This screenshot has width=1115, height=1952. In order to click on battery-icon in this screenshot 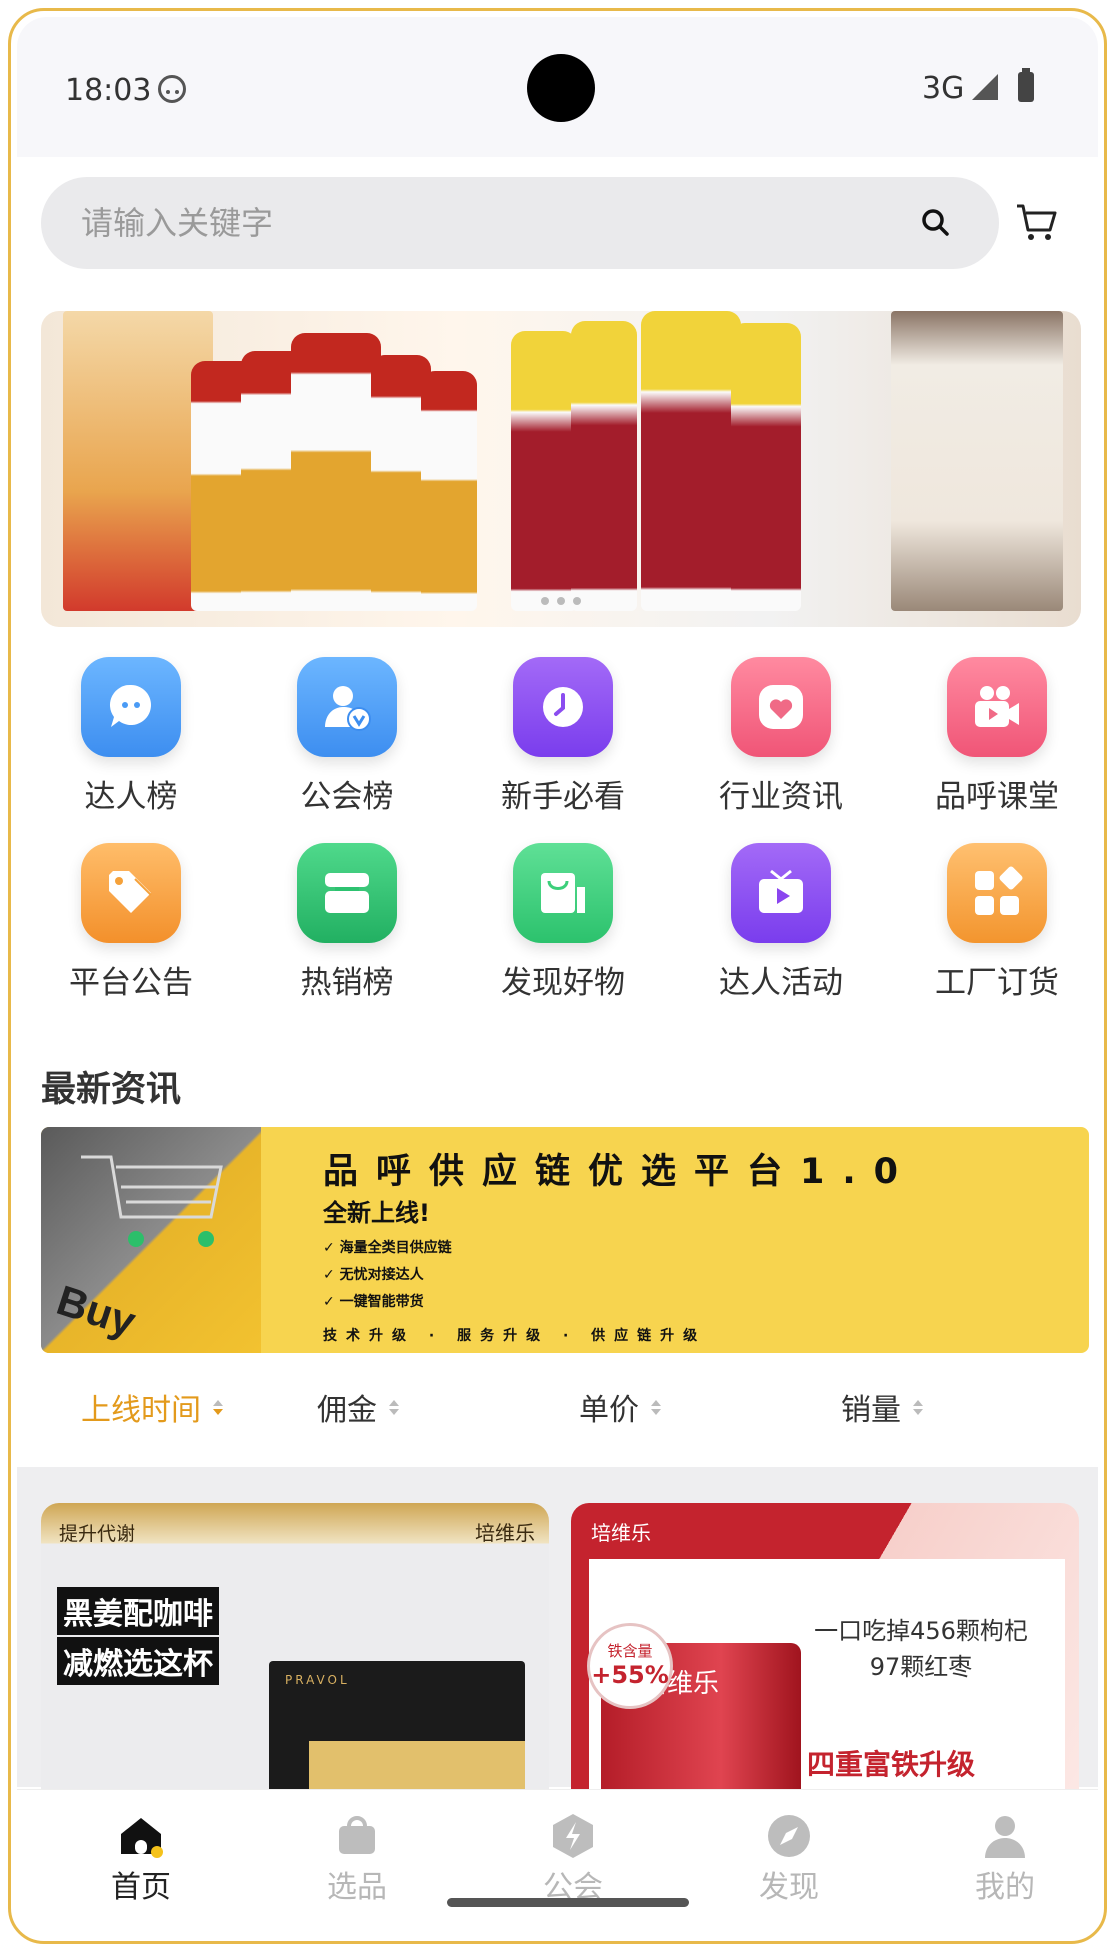, I will do `click(1026, 85)`.